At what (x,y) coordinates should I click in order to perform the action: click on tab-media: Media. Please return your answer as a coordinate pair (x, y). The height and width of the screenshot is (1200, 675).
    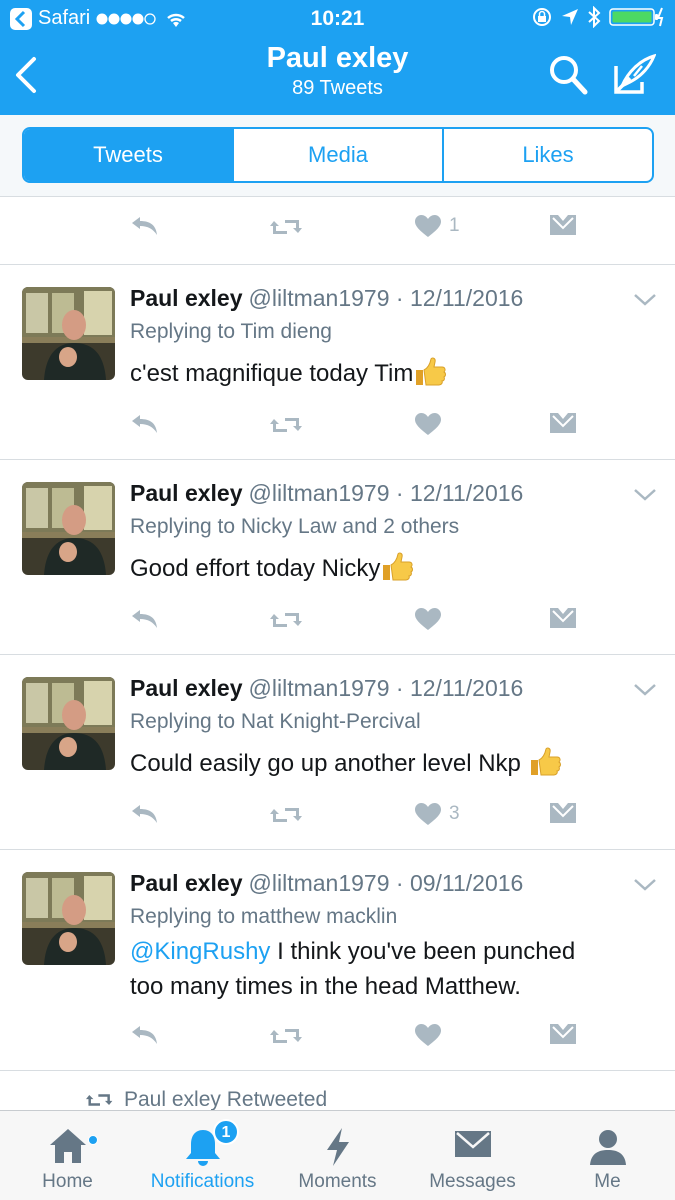
    Looking at the image, I should click on (339, 155).